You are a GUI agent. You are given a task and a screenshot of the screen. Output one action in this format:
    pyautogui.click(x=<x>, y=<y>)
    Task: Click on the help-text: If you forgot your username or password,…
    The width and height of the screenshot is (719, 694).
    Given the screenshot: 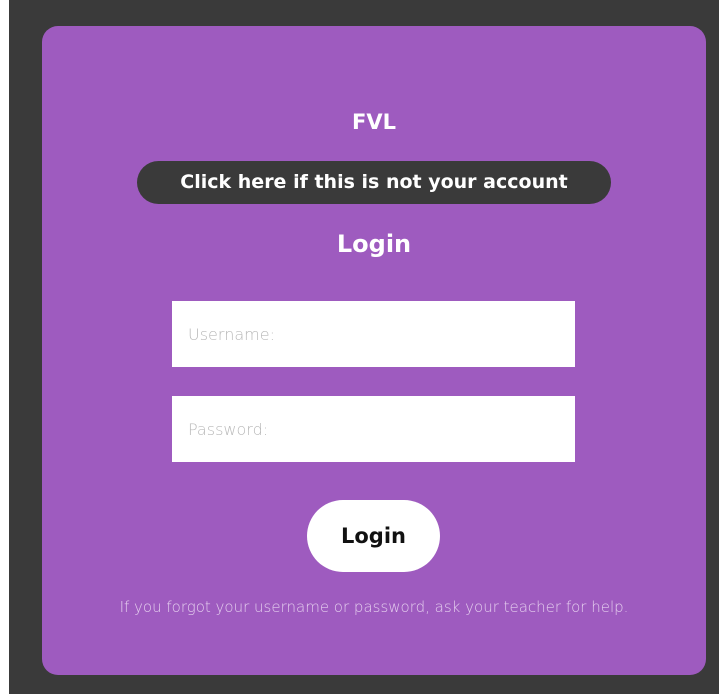 What is the action you would take?
    pyautogui.click(x=374, y=607)
    